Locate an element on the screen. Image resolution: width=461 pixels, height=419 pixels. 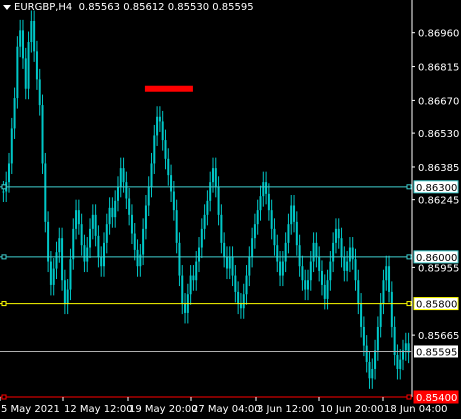
time-tick-label: 12 May 12:00 is located at coordinates (98, 409).